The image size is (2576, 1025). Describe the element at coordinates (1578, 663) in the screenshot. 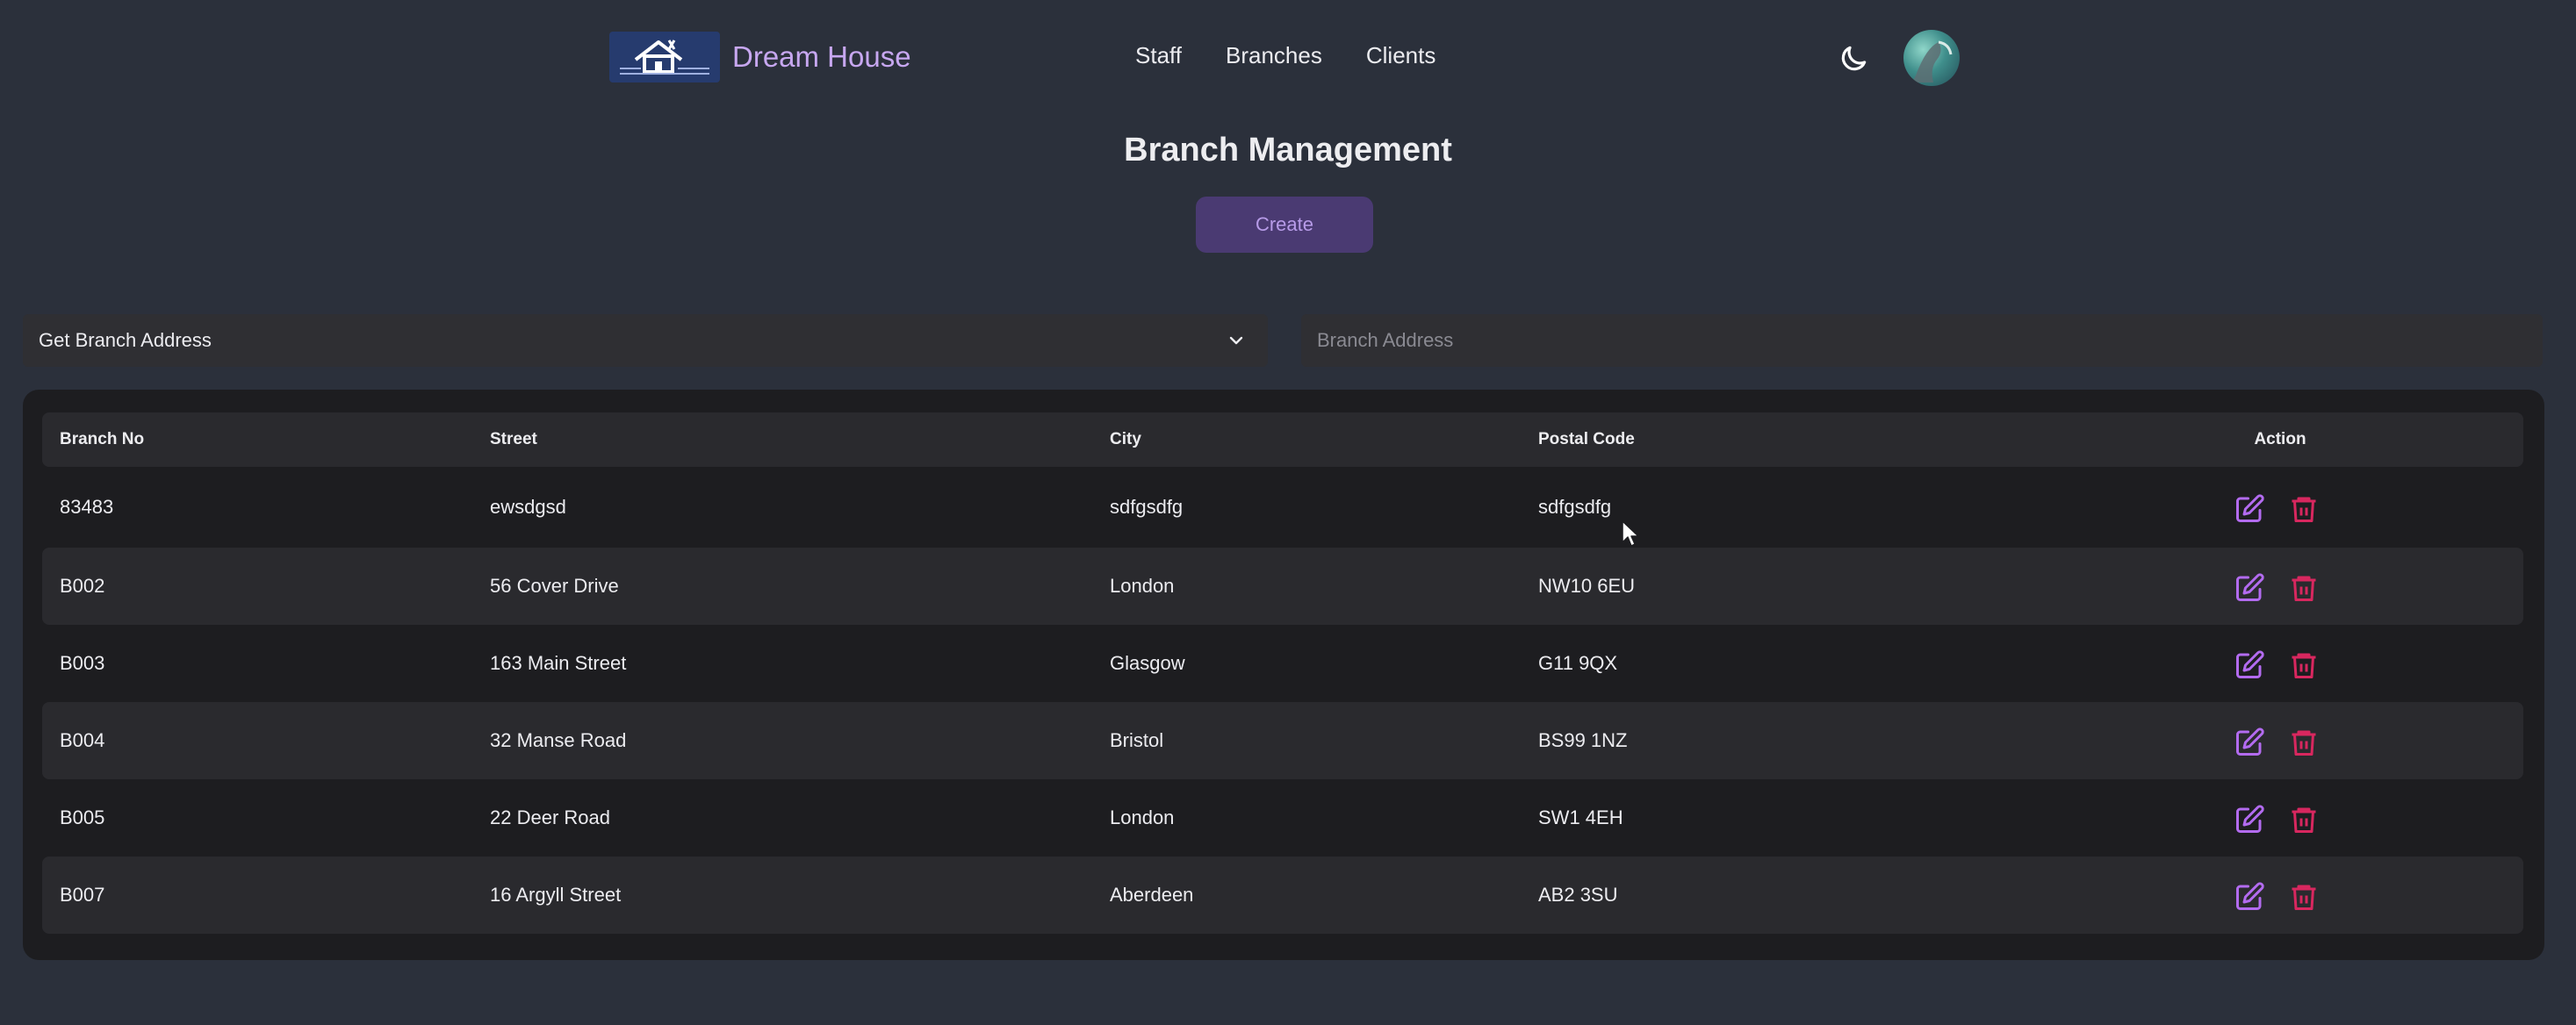

I see `cell-postal-code: G11 9QX` at that location.